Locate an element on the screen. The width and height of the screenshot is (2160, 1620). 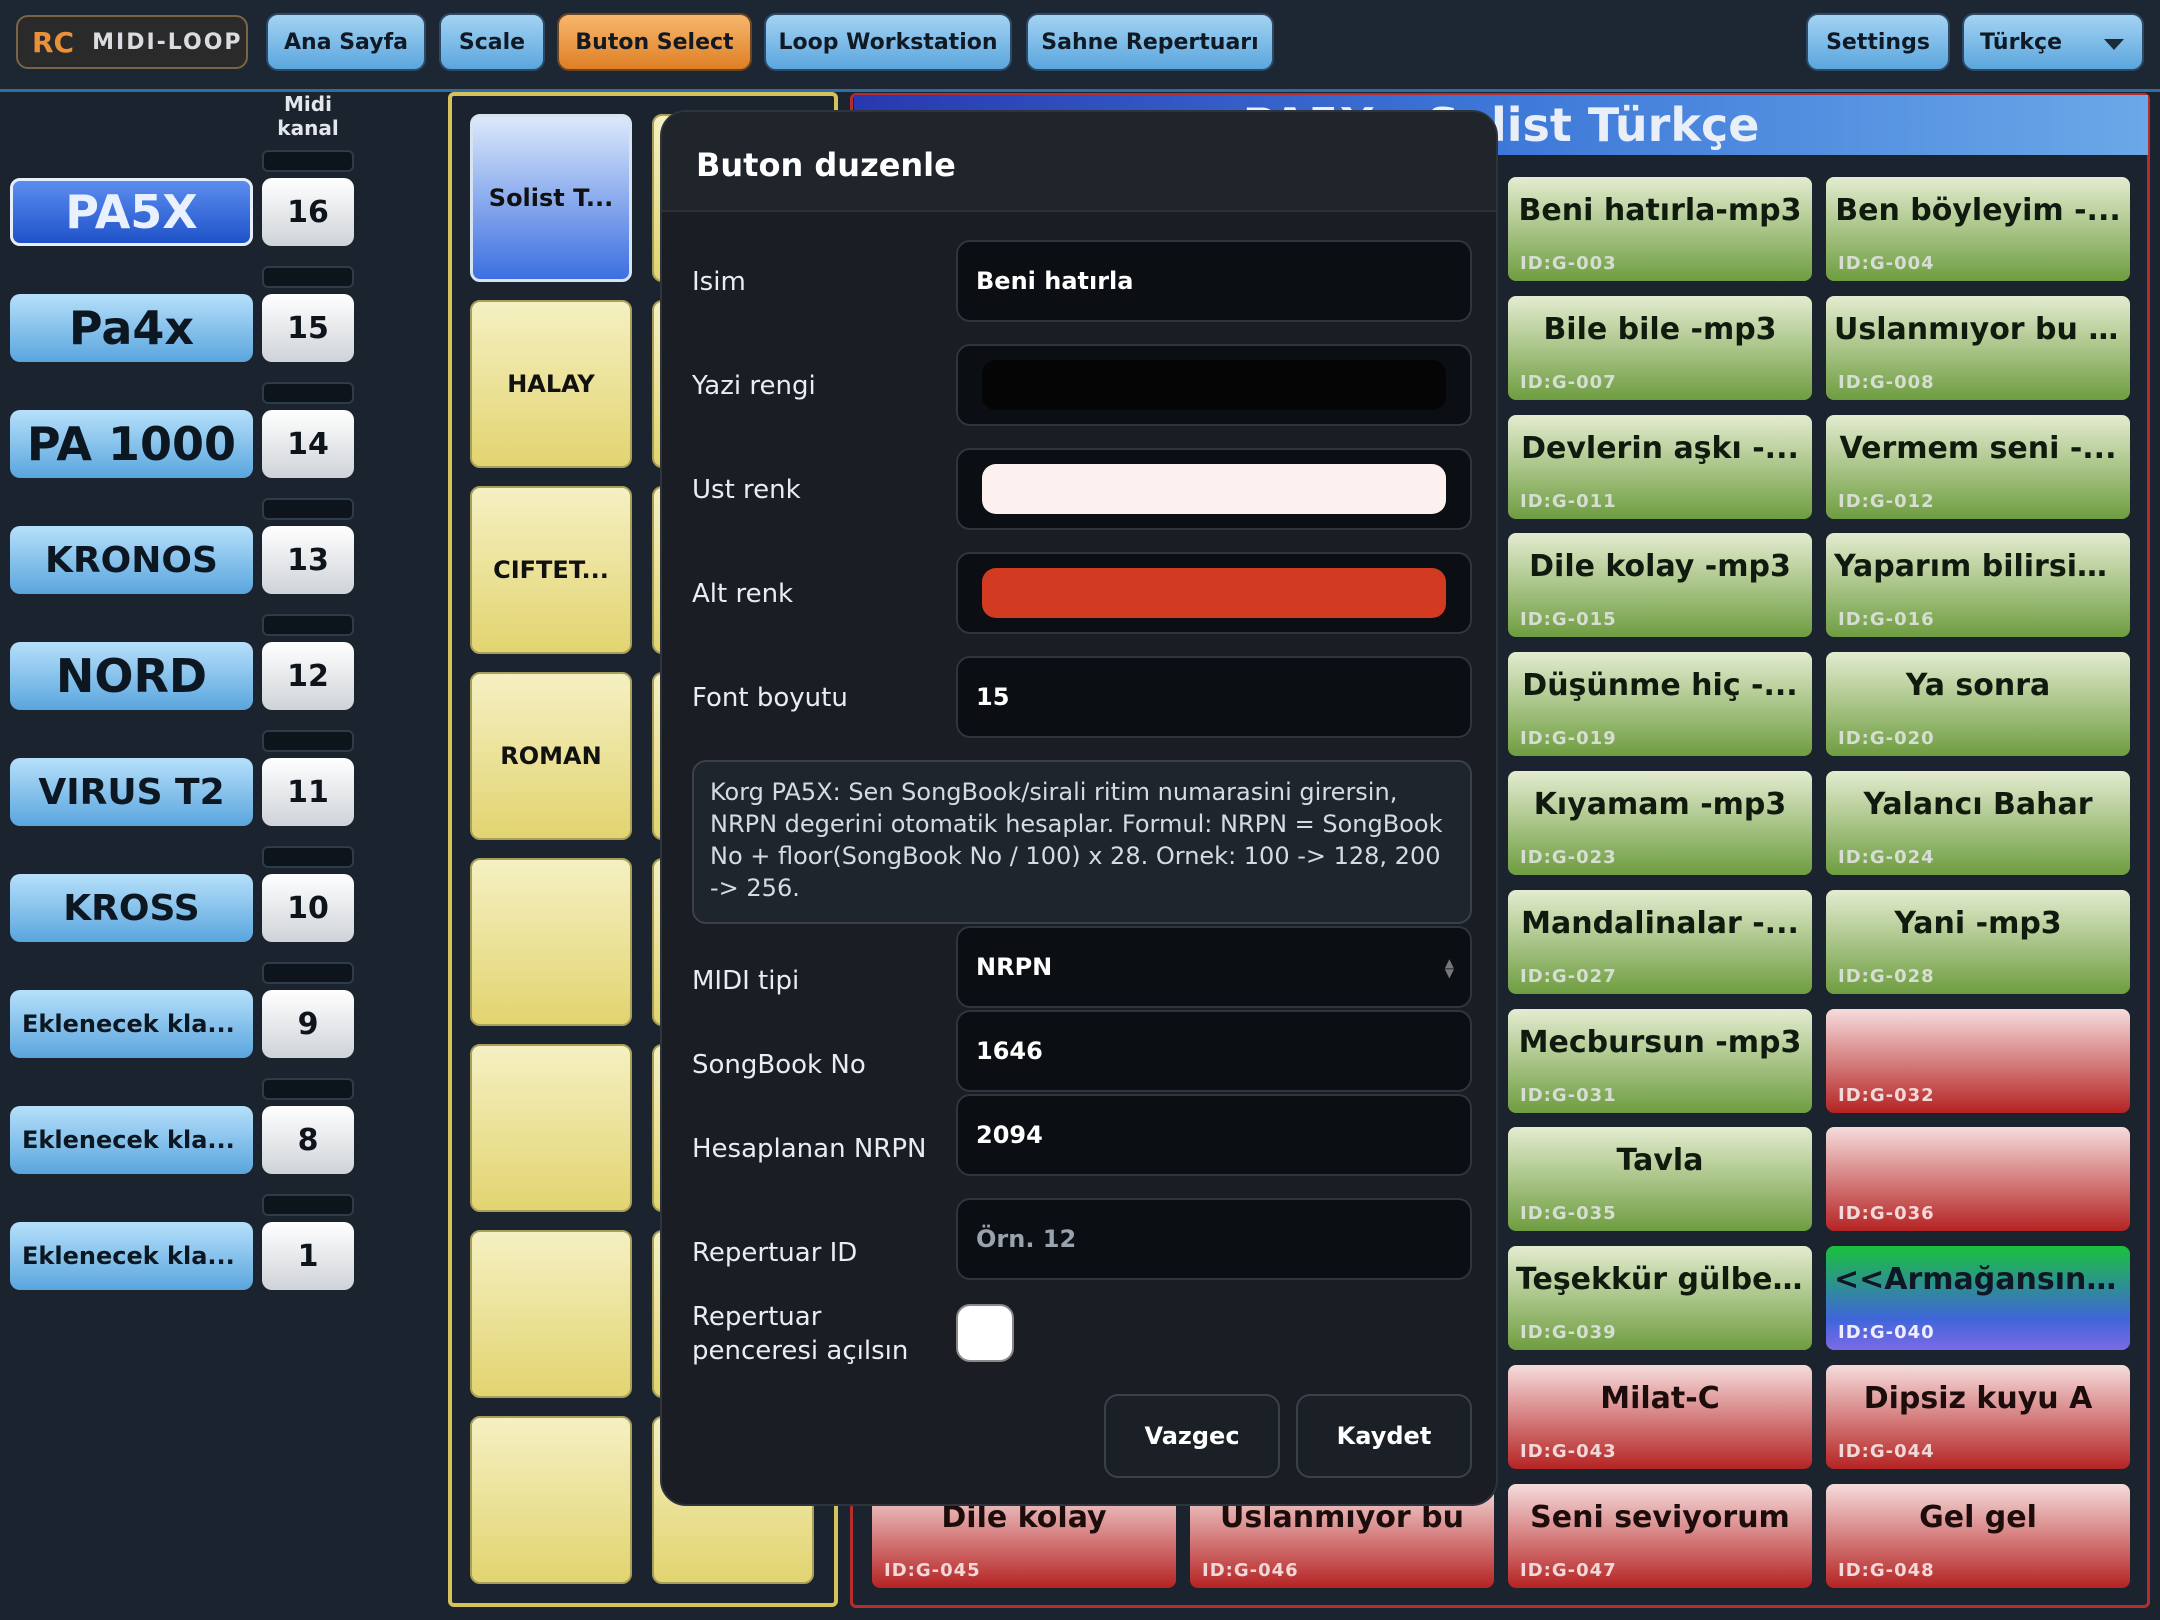
song-button: Ben böyleyim -... ID:G-004 is located at coordinates (1978, 229).